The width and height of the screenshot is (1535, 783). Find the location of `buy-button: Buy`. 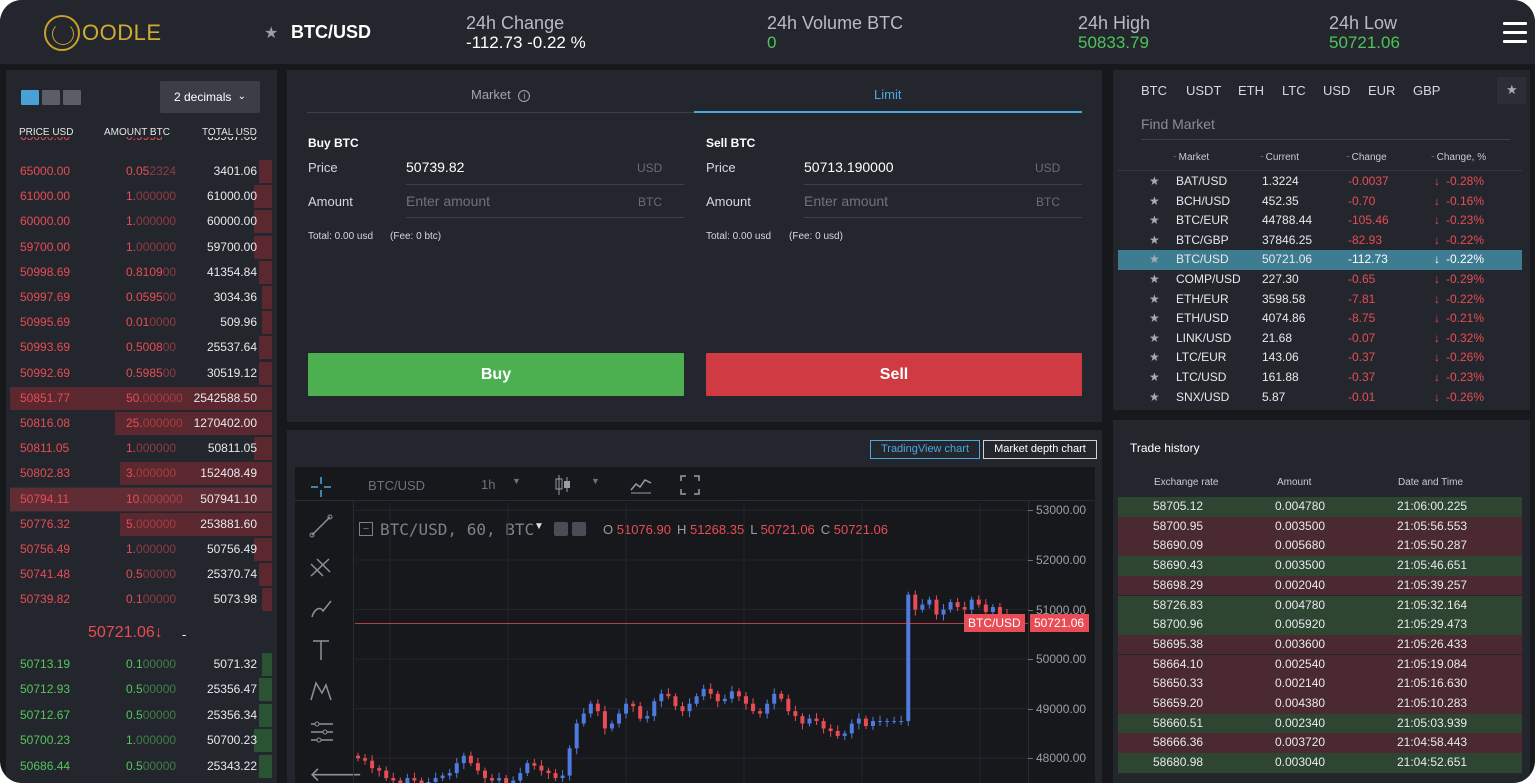

buy-button: Buy is located at coordinates (496, 374).